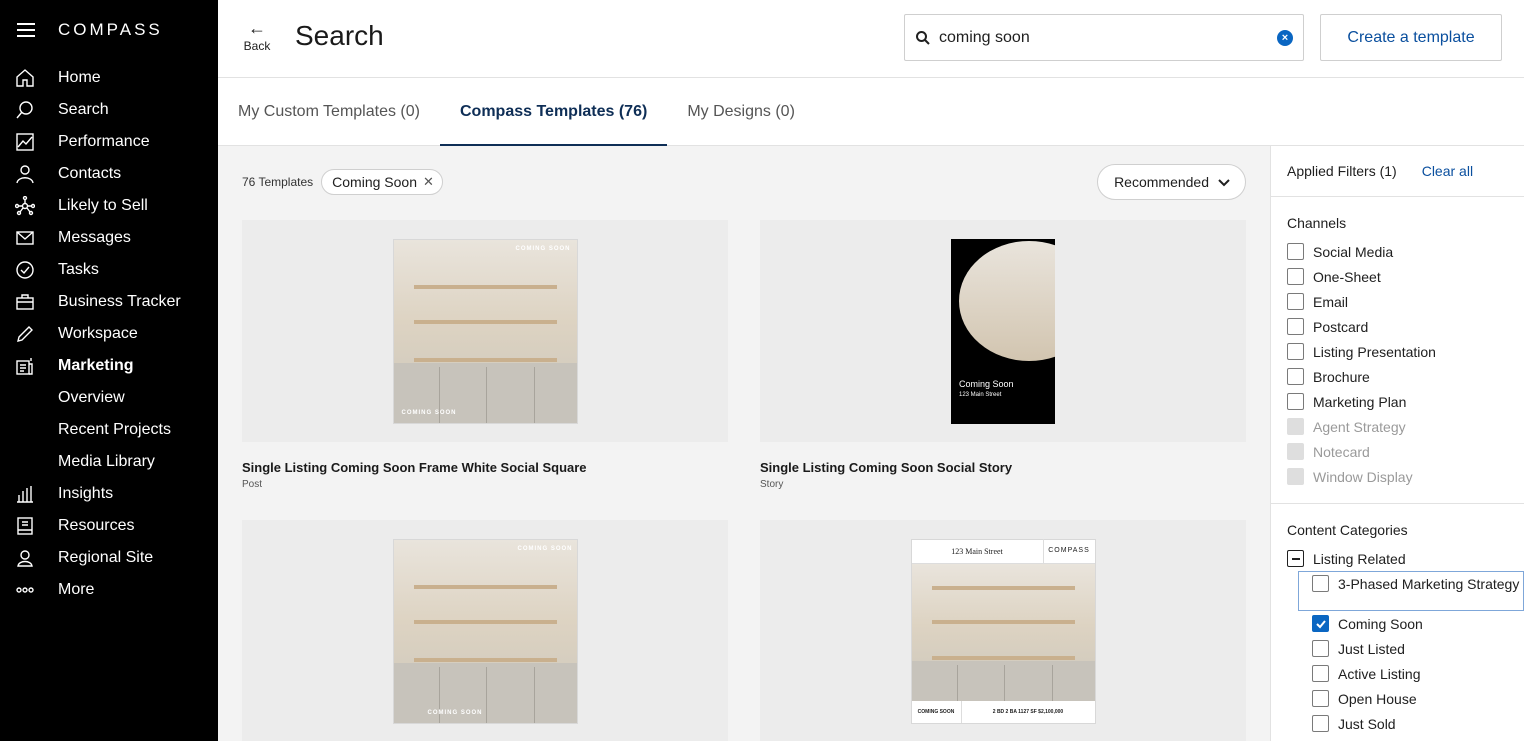 The width and height of the screenshot is (1524, 741). What do you see at coordinates (1341, 326) in the screenshot?
I see `option-label: Postcard` at bounding box center [1341, 326].